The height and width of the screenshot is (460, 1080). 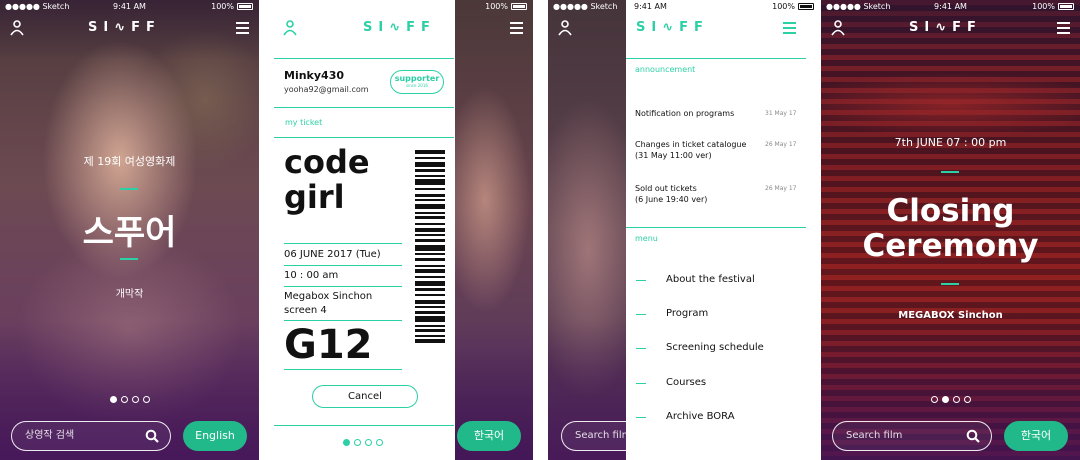 What do you see at coordinates (950, 246) in the screenshot?
I see `ceremony-title-line2: Ceremony` at bounding box center [950, 246].